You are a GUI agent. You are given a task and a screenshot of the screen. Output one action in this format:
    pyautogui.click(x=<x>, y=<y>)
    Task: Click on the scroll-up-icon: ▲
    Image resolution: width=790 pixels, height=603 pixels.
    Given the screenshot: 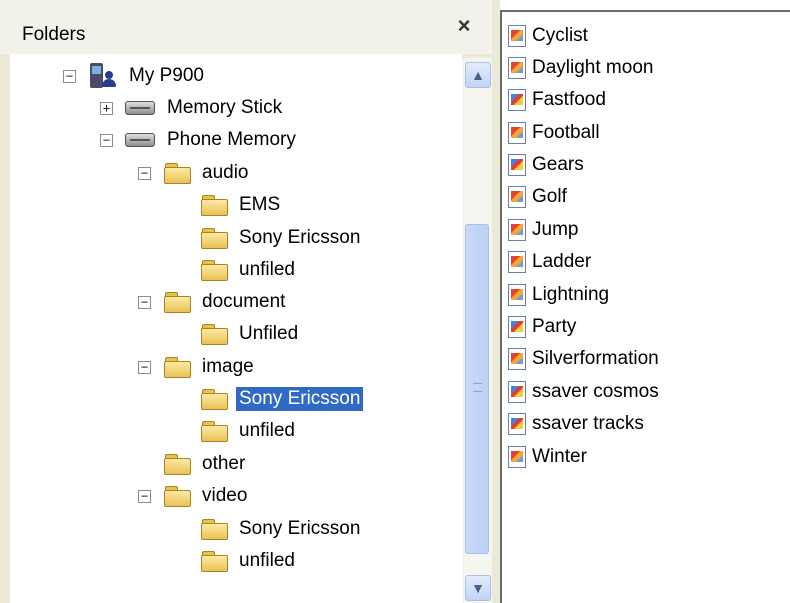 What is the action you would take?
    pyautogui.click(x=478, y=75)
    